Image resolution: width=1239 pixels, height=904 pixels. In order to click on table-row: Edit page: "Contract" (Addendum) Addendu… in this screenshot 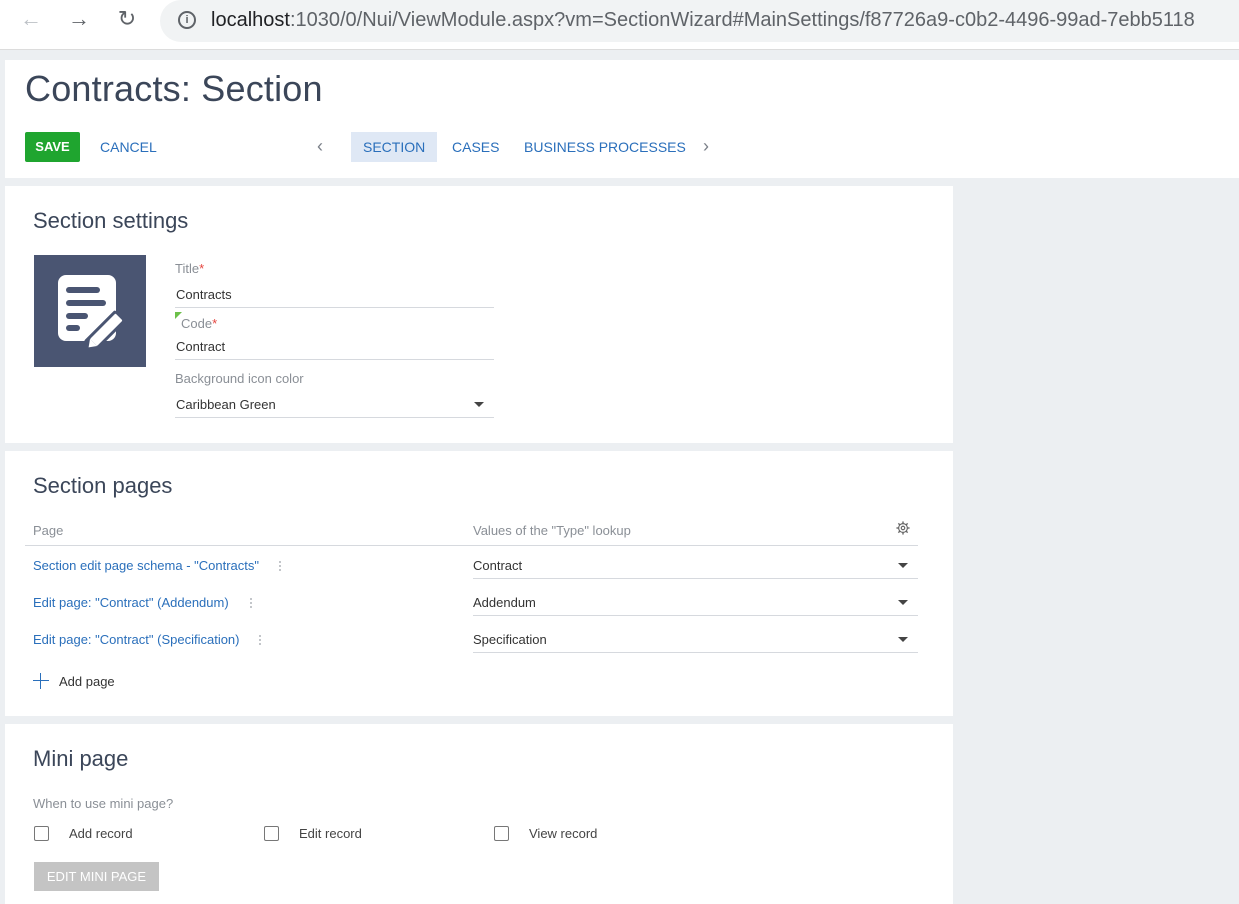, I will do `click(471, 607)`.